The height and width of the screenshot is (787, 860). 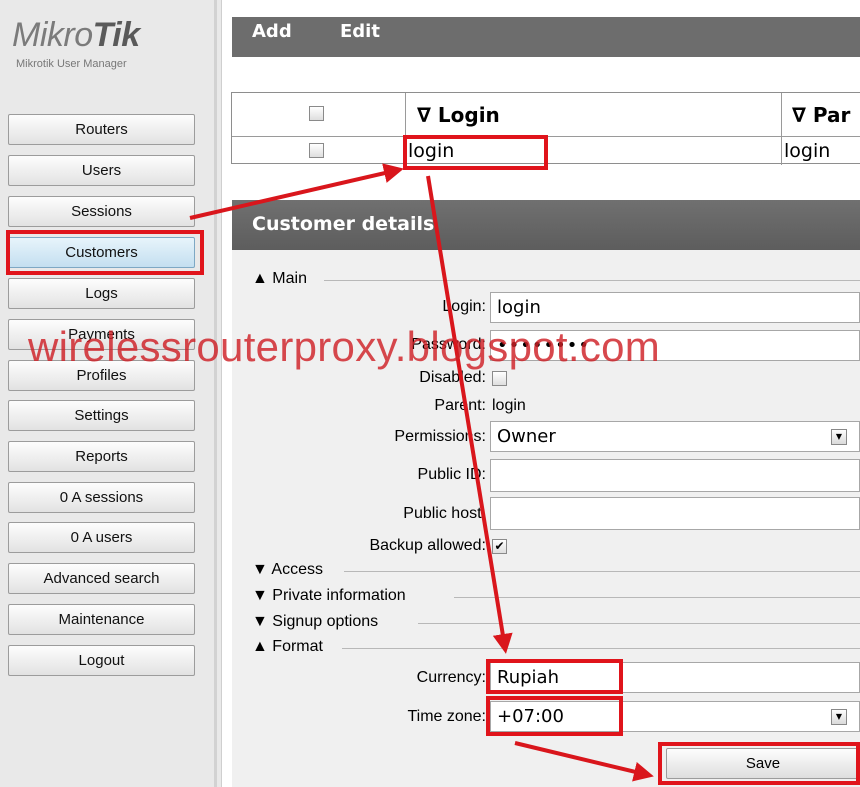 What do you see at coordinates (343, 224) in the screenshot?
I see `panel-title: Customer details` at bounding box center [343, 224].